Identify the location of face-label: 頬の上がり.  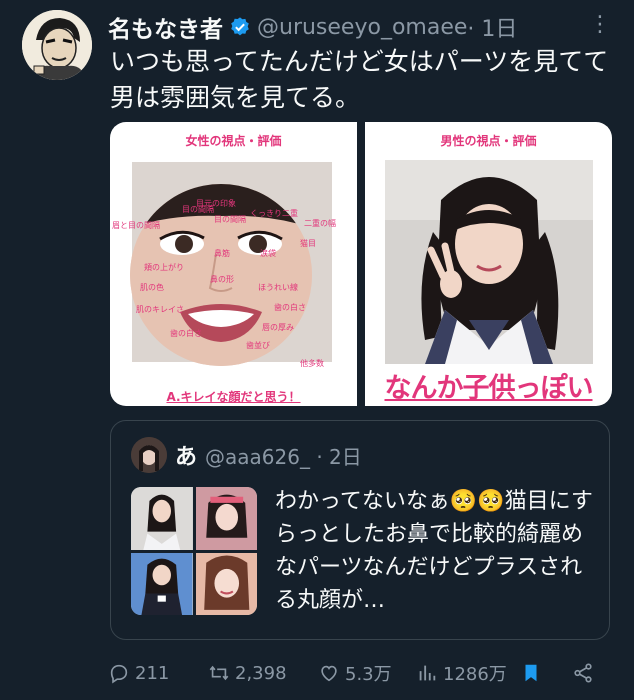
(164, 267).